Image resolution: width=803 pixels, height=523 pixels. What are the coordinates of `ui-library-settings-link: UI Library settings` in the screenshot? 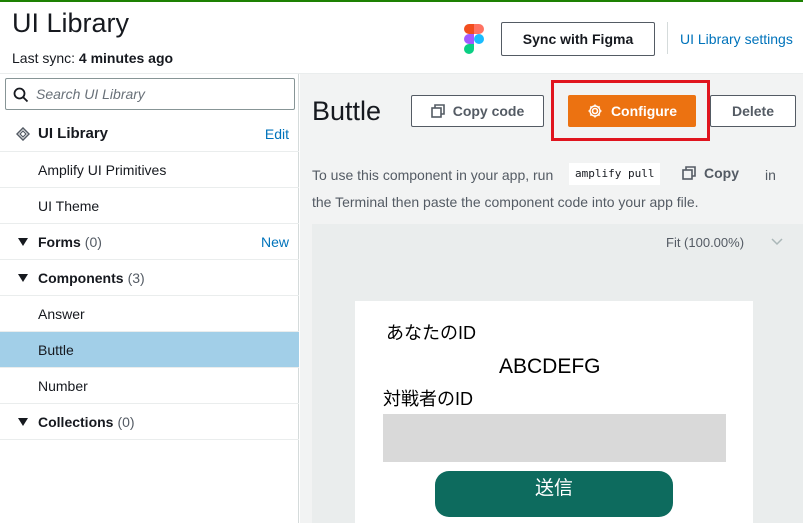 It's located at (736, 39).